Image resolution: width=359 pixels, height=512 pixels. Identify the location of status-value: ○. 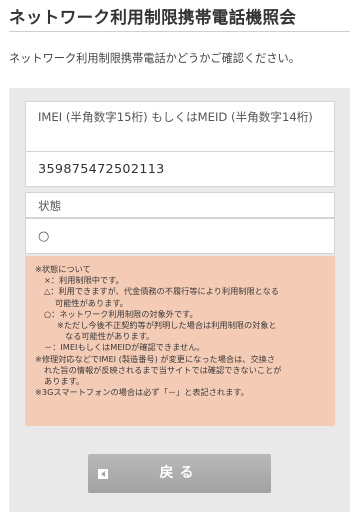
(180, 236).